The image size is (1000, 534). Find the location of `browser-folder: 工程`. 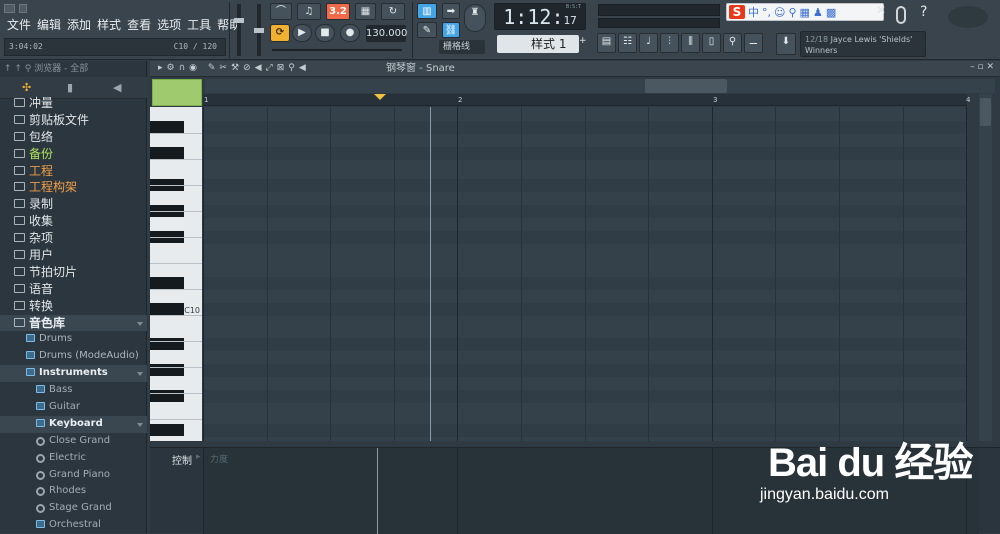

browser-folder: 工程 is located at coordinates (73, 171).